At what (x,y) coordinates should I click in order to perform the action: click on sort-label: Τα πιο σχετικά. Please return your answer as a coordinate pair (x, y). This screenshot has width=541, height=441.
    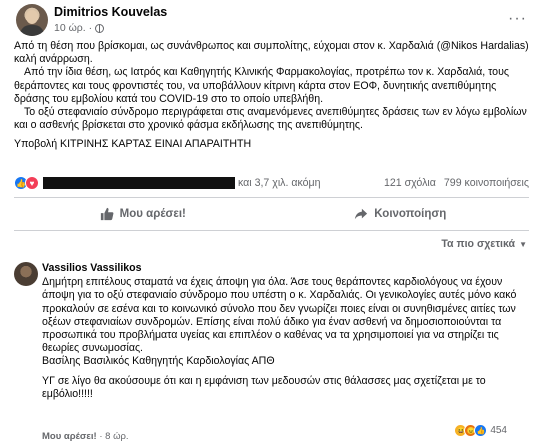
    Looking at the image, I should click on (478, 244).